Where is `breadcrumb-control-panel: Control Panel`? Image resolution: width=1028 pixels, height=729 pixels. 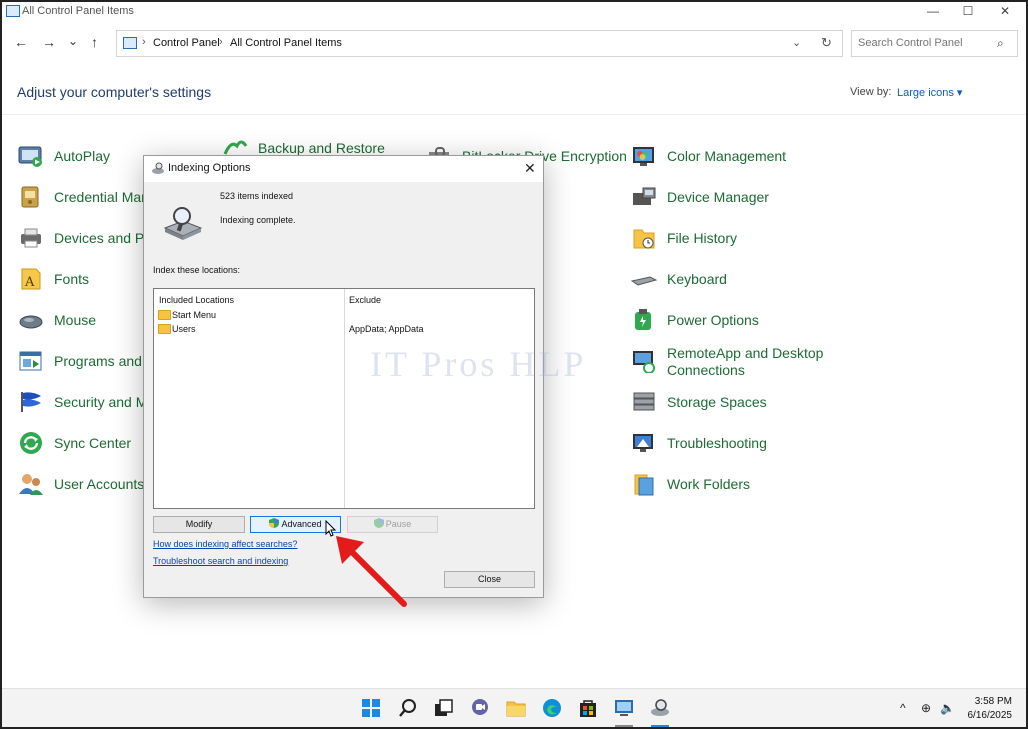 breadcrumb-control-panel: Control Panel is located at coordinates (186, 43).